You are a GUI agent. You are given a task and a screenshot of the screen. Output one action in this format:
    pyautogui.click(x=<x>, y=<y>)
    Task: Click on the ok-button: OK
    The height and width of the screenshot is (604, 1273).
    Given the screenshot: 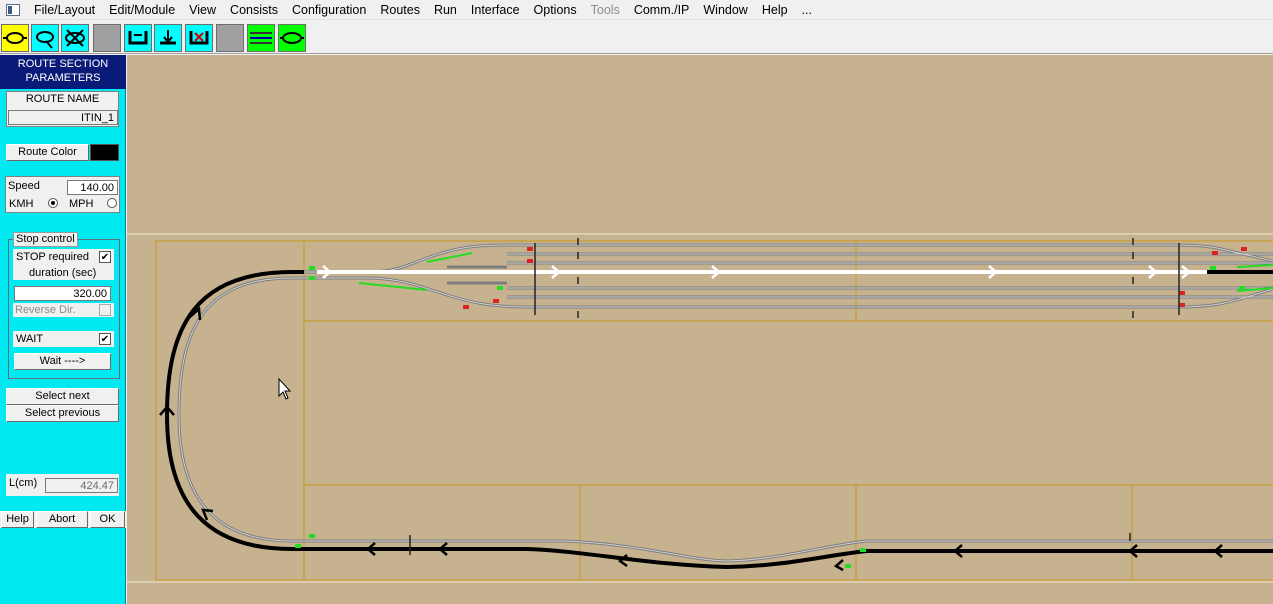 What is the action you would take?
    pyautogui.click(x=107, y=519)
    